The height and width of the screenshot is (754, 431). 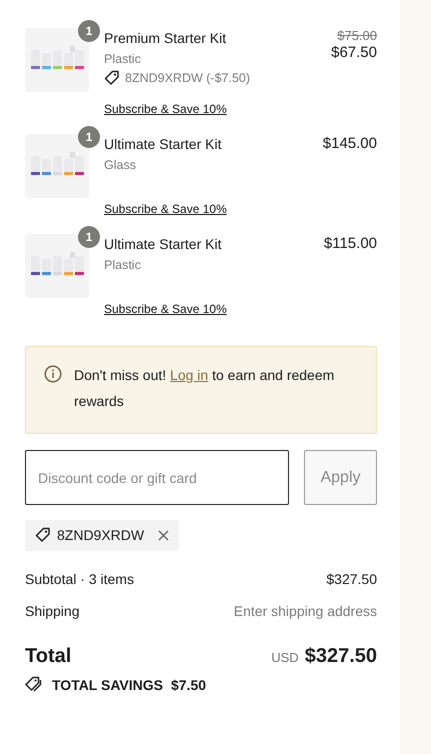 What do you see at coordinates (357, 35) in the screenshot?
I see `original-price: $75.00` at bounding box center [357, 35].